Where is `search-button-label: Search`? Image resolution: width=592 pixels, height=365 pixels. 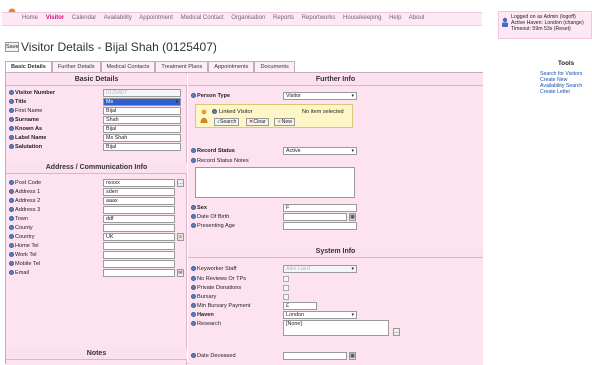 search-button-label: Search is located at coordinates (228, 122).